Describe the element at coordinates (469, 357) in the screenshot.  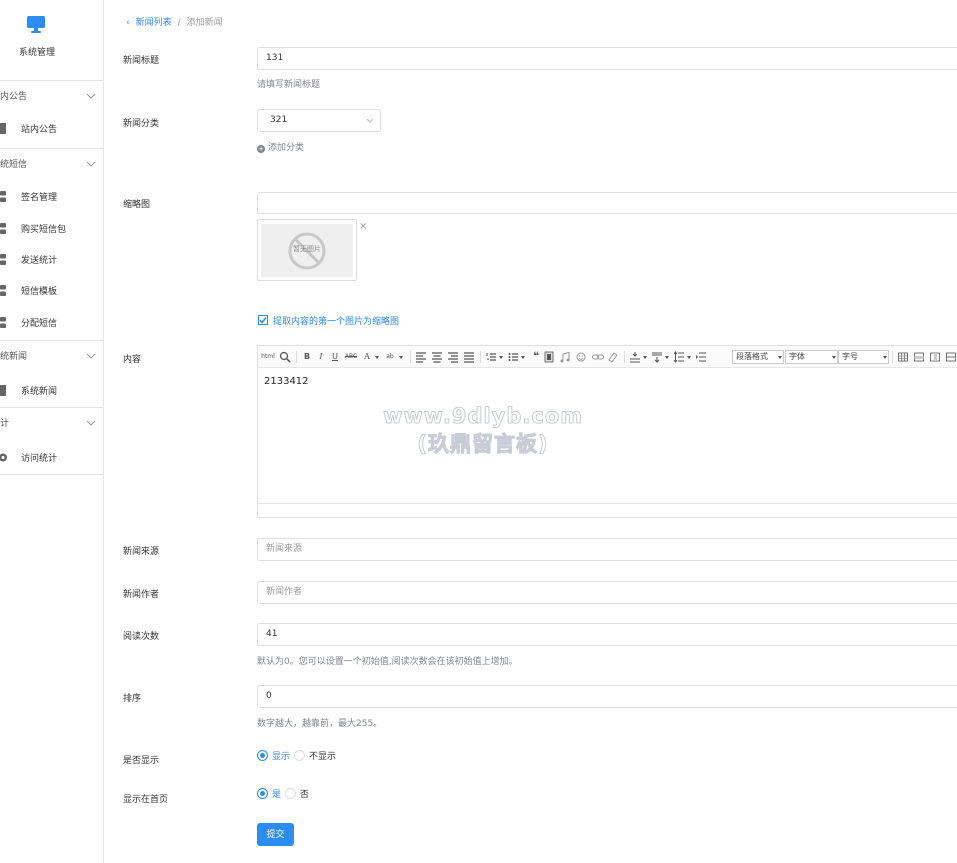
I see `align-justify-icon` at that location.